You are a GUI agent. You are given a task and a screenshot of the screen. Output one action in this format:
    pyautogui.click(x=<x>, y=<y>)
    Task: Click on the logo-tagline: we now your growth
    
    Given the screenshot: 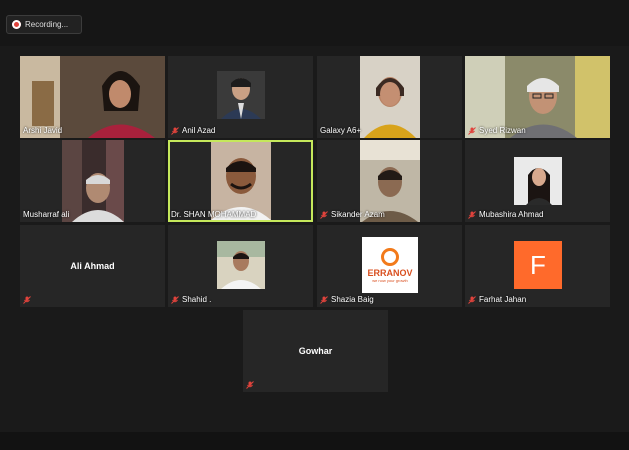 What is the action you would take?
    pyautogui.click(x=390, y=280)
    